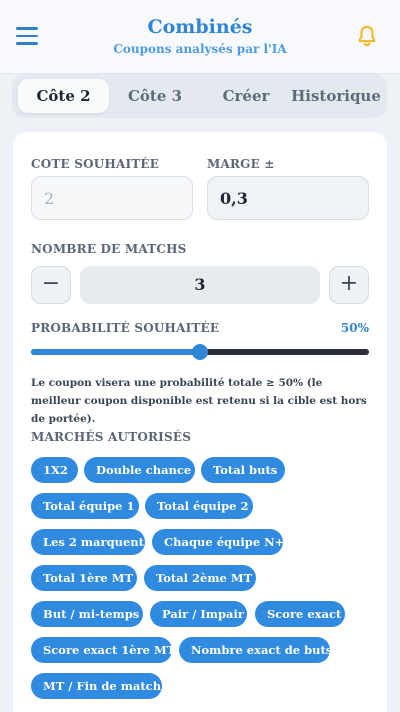  I want to click on matches-label: NOMBRE DE MATCHS, so click(109, 249).